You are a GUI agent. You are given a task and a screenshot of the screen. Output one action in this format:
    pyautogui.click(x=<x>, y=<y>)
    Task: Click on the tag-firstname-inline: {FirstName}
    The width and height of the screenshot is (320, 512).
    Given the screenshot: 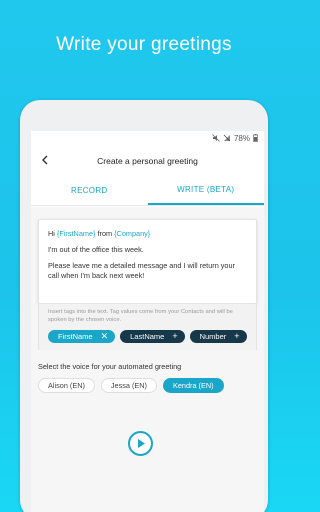 What is the action you would take?
    pyautogui.click(x=76, y=233)
    